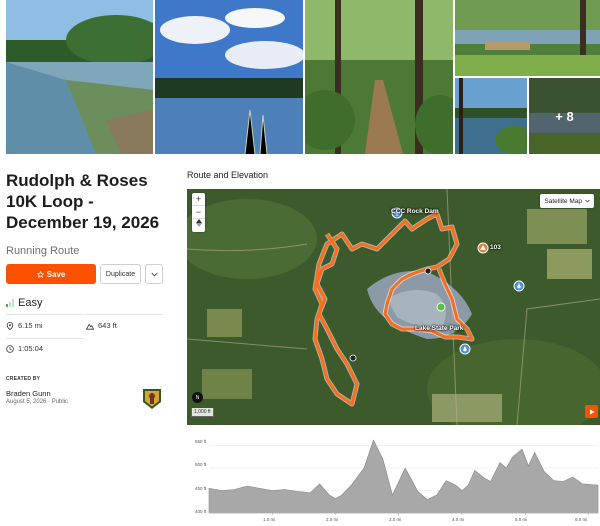  Describe the element at coordinates (30, 325) in the screenshot. I see `distance-value: 6.15 mi` at that location.